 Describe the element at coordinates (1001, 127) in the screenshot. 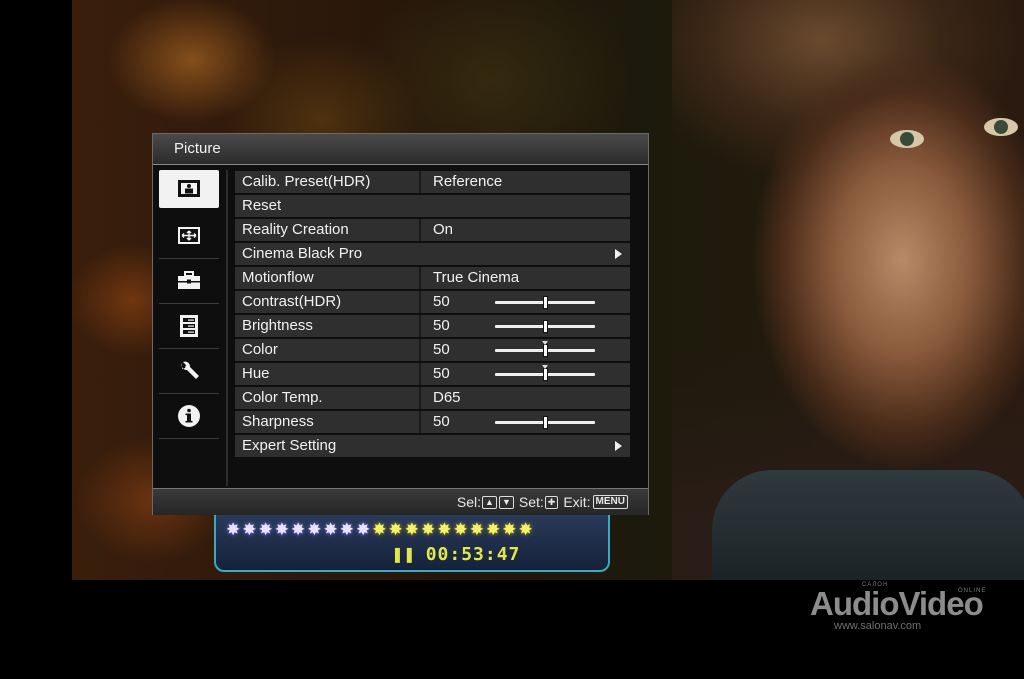

I see `eye-right` at that location.